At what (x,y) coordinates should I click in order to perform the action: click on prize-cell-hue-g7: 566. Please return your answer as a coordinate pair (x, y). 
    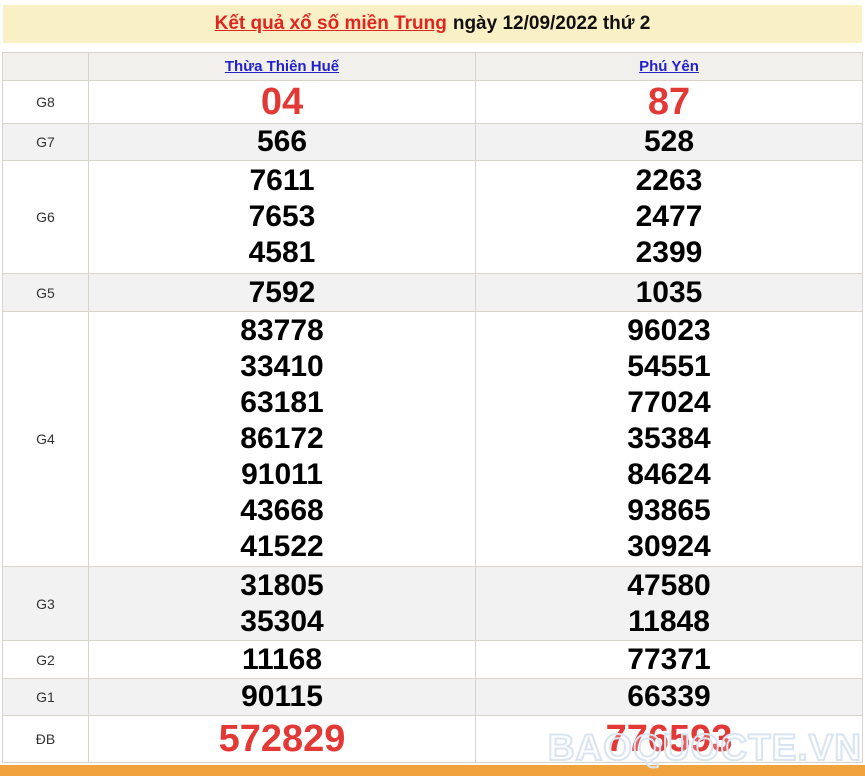
    Looking at the image, I should click on (282, 142).